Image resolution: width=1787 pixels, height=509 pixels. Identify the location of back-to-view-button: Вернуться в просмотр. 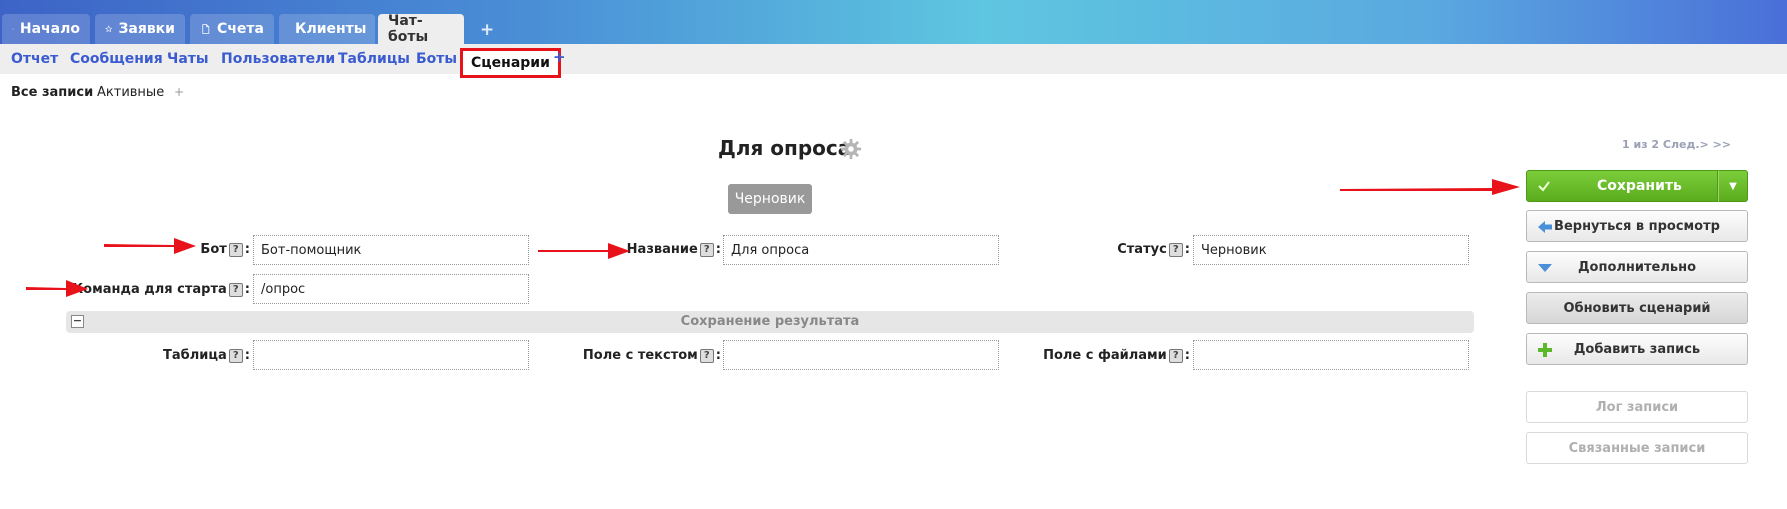
(1637, 226).